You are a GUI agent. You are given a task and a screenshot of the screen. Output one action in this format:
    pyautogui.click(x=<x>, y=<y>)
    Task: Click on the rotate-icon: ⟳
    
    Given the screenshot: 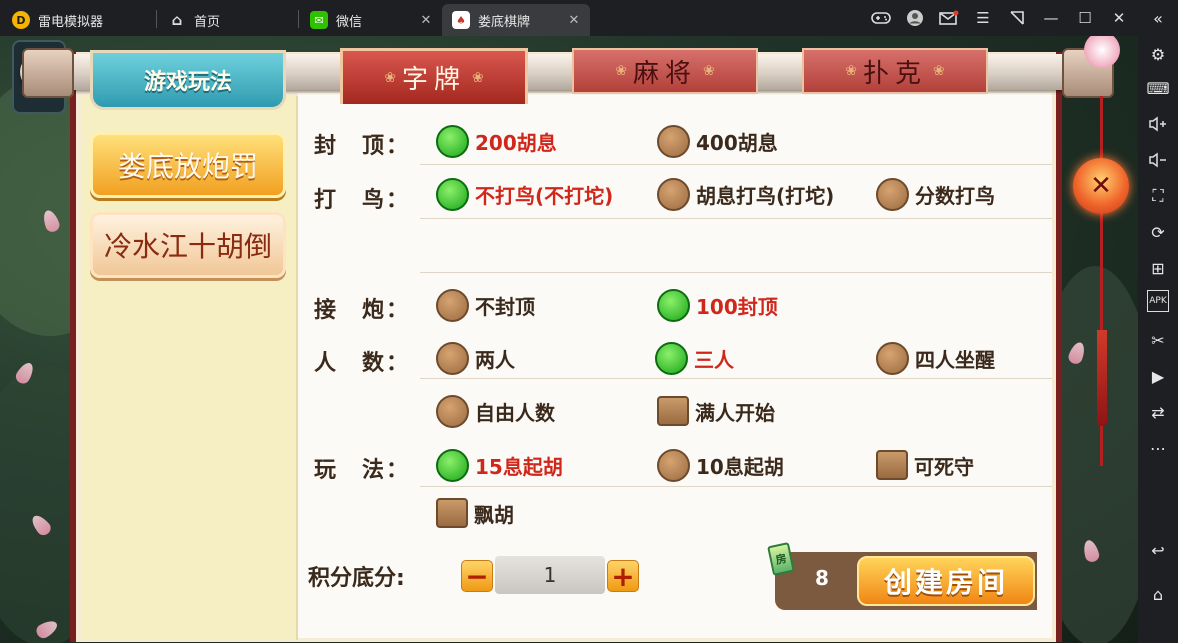 What is the action you would take?
    pyautogui.click(x=1158, y=232)
    